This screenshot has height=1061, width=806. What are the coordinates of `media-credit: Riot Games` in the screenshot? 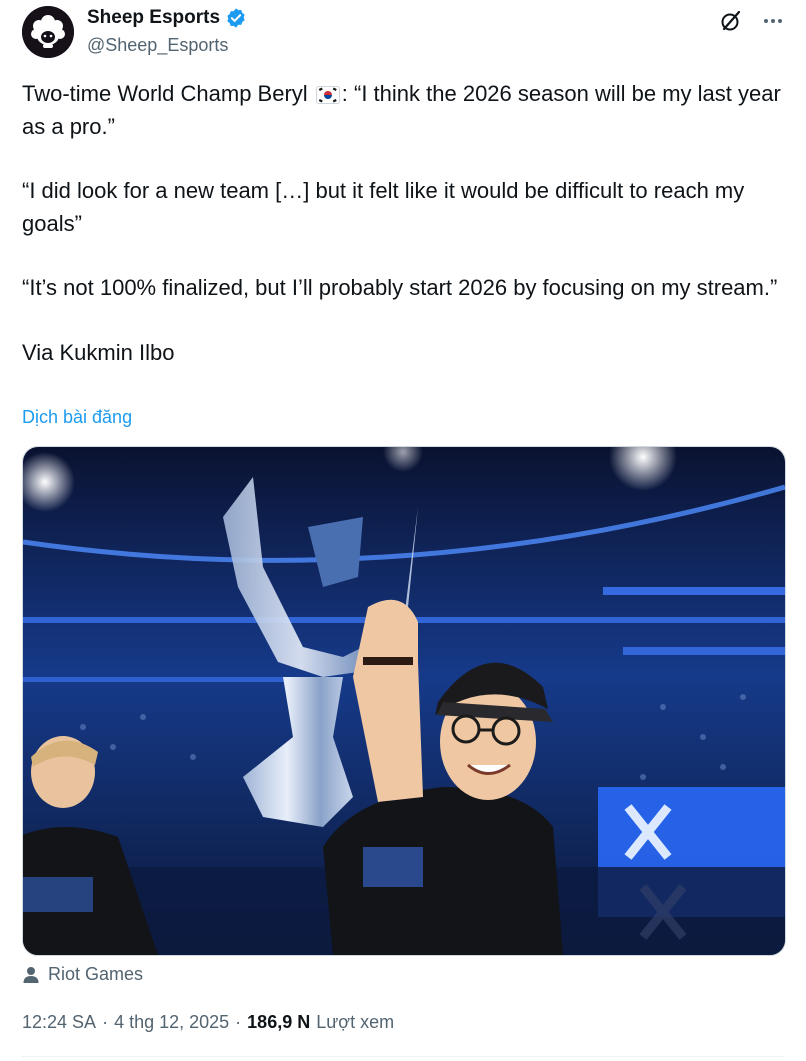 It's located at (82, 974).